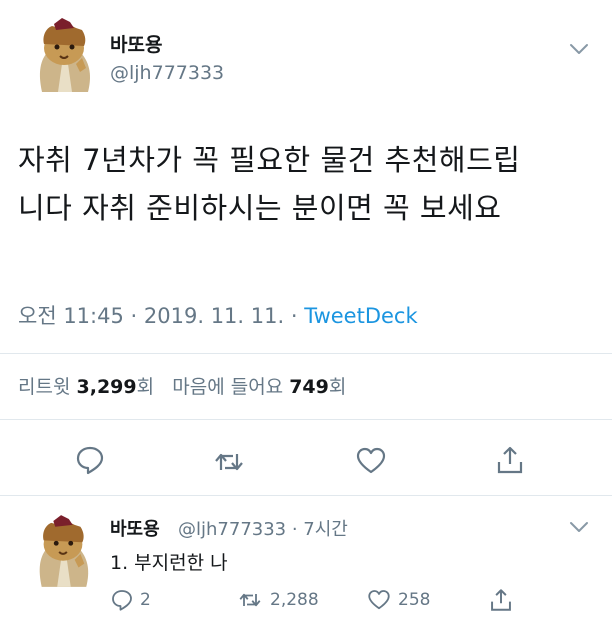 Image resolution: width=612 pixels, height=643 pixels. I want to click on retweets-stat: 리트윗 3,299회, so click(89, 387).